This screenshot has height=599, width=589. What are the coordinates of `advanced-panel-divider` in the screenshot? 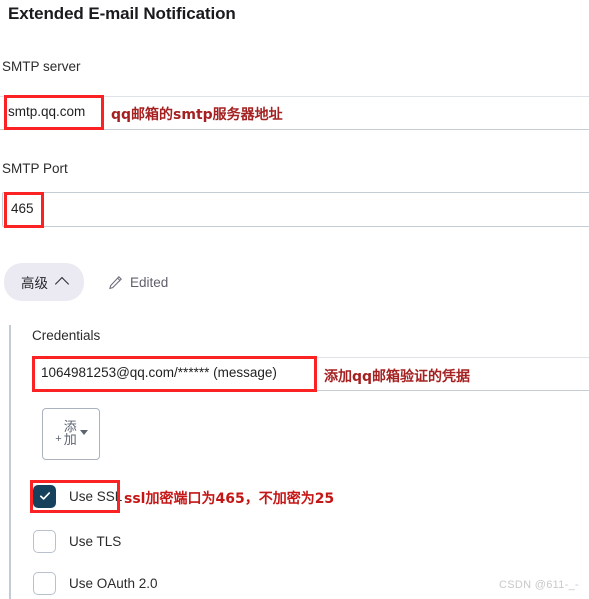 It's located at (10, 462).